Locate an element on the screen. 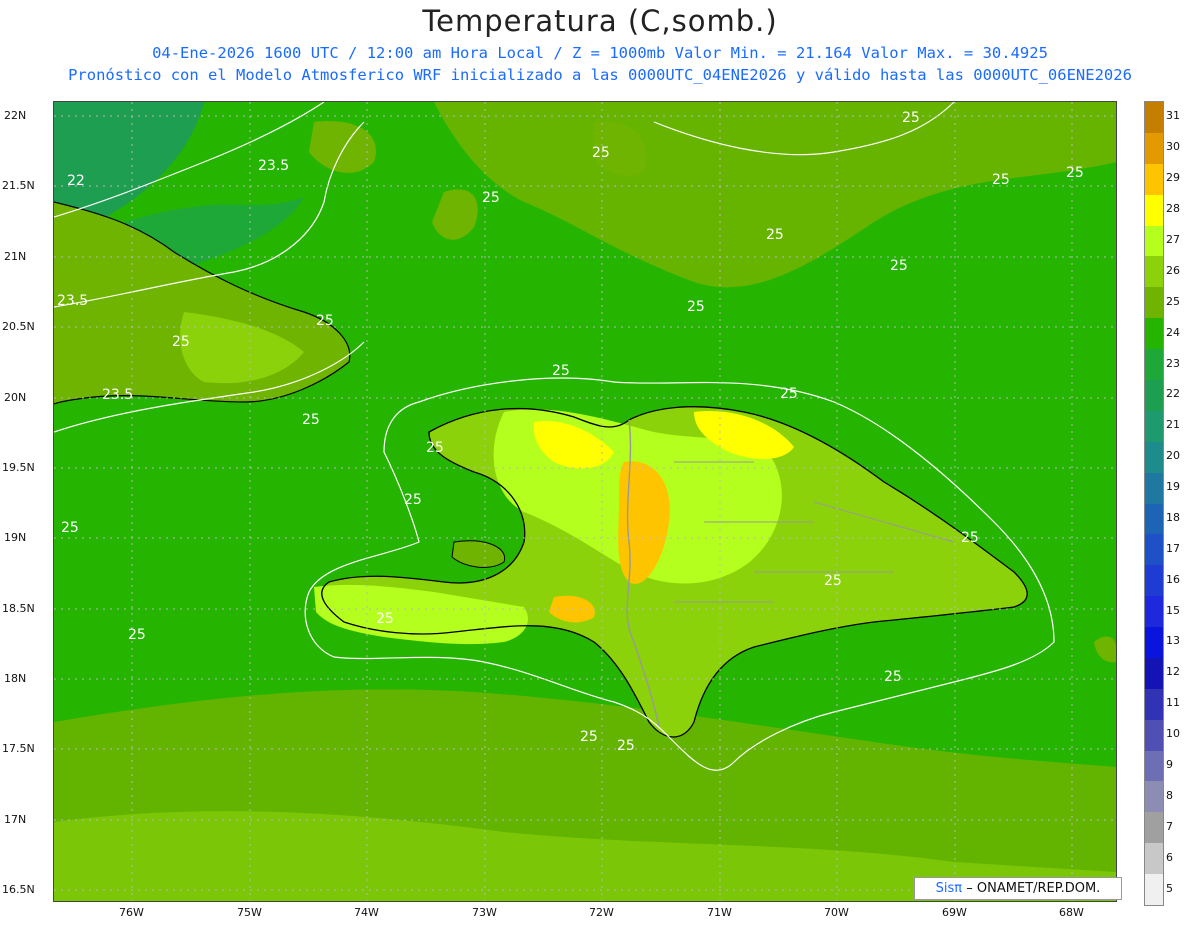 This screenshot has width=1200, height=927. contour-label-25-d: 25 is located at coordinates (899, 266).